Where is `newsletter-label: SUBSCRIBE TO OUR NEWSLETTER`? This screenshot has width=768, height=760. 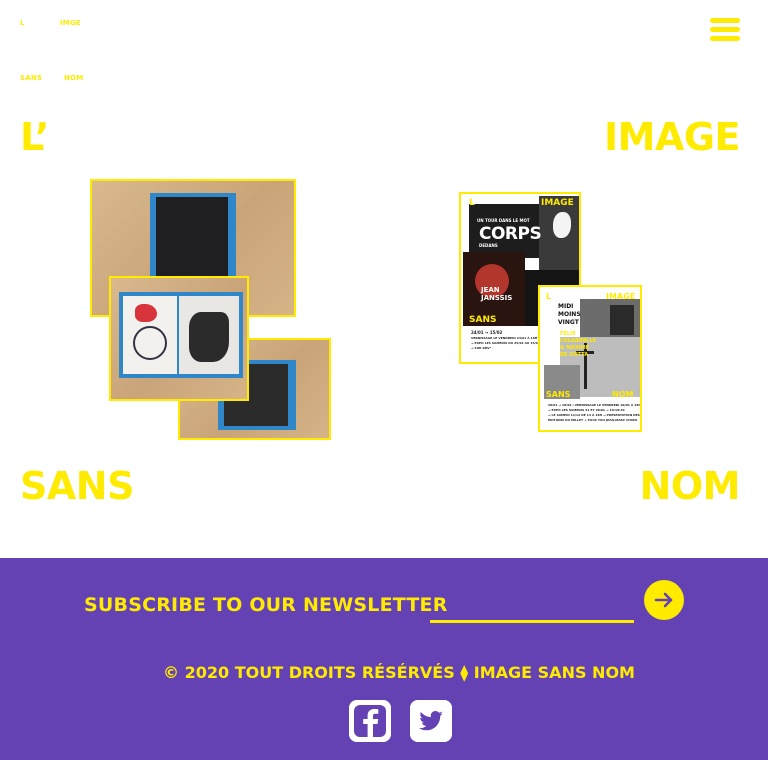 newsletter-label: SUBSCRIBE TO OUR NEWSLETTER is located at coordinates (266, 605).